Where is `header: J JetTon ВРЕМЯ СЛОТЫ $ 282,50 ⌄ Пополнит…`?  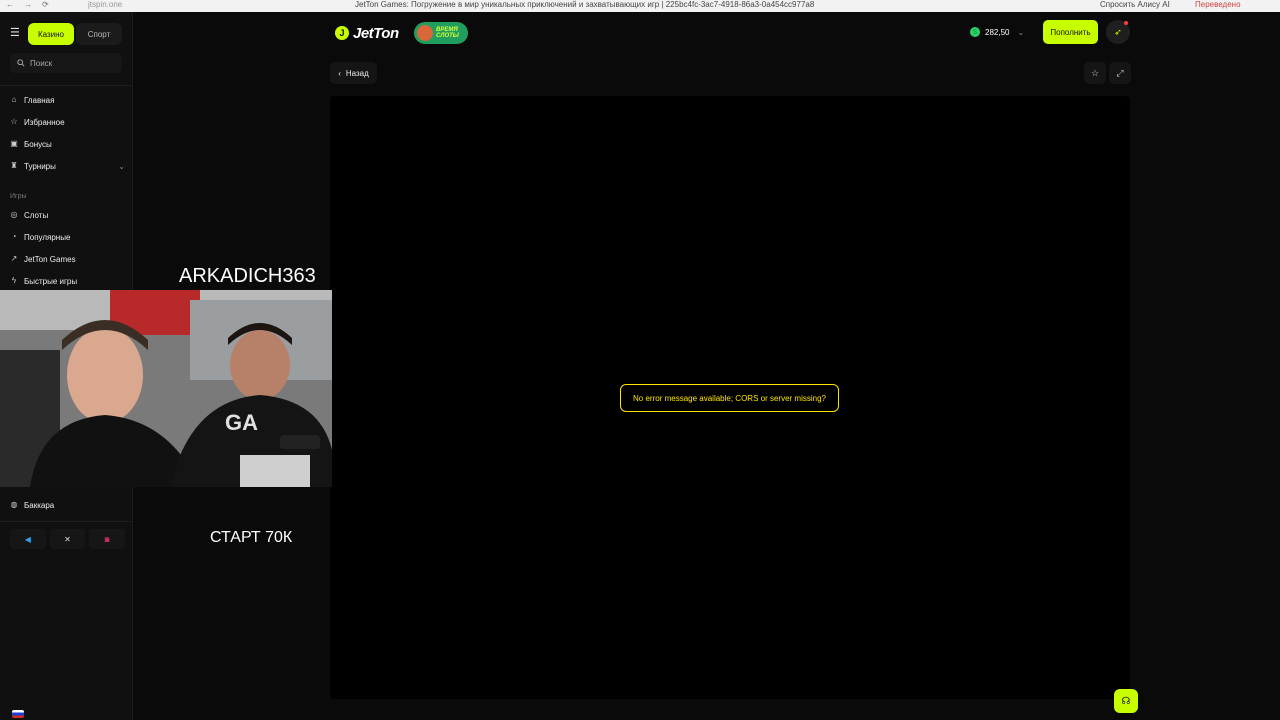 header: J JetTon ВРЕМЯ СЛОТЫ $ 282,50 ⌄ Пополнит… is located at coordinates (706, 33).